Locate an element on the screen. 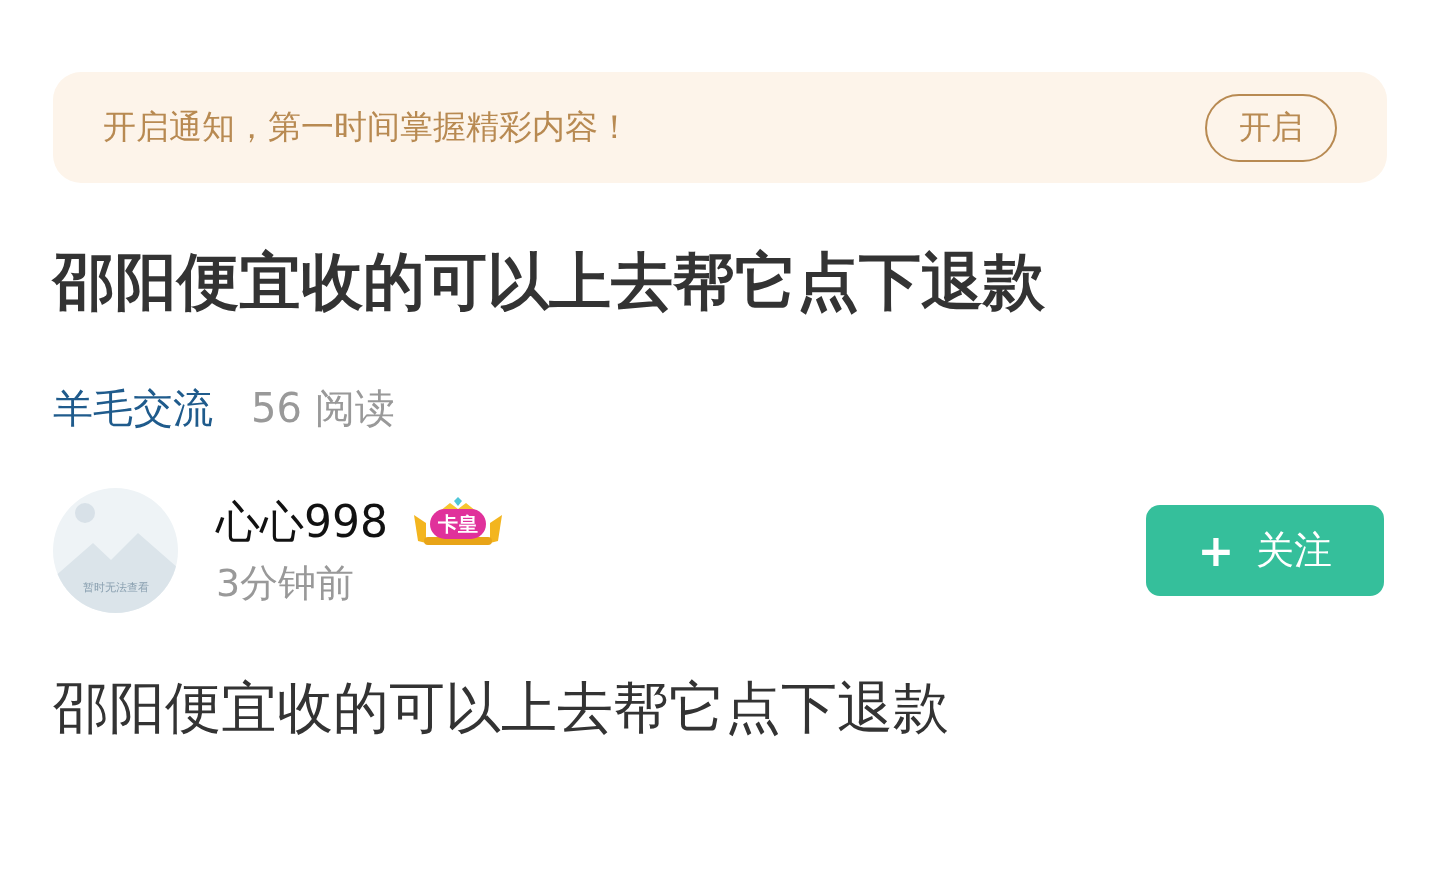  crown-badge: 卡皇 is located at coordinates (458, 522).